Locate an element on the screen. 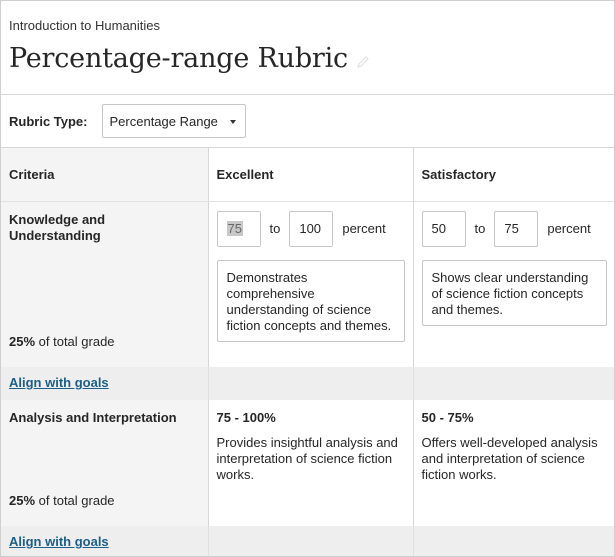 This screenshot has width=615, height=557. percent-range-editor: 50 to 75 percent is located at coordinates (514, 228).